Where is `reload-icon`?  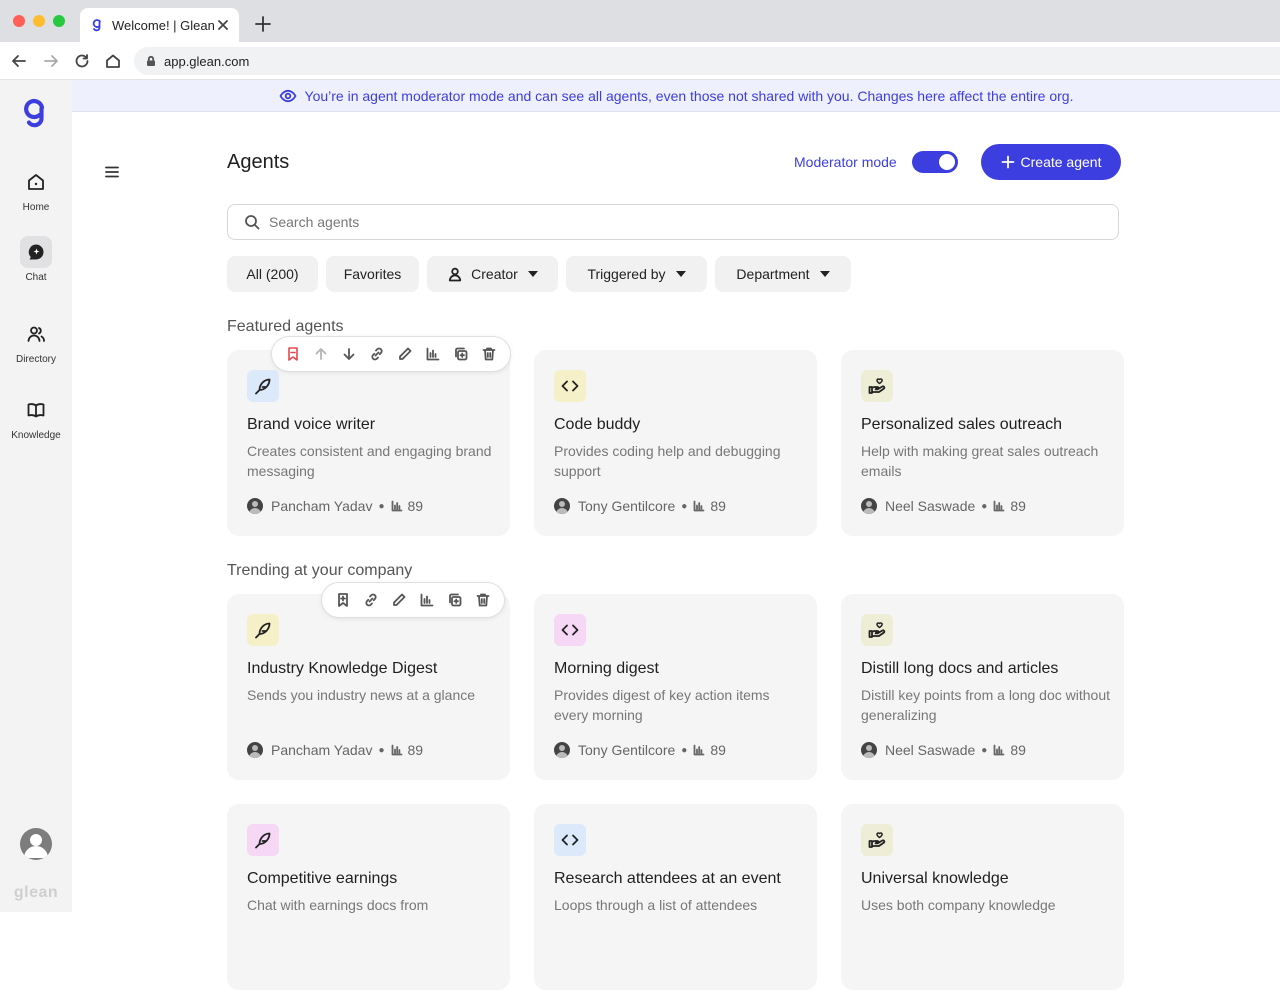 reload-icon is located at coordinates (82, 61).